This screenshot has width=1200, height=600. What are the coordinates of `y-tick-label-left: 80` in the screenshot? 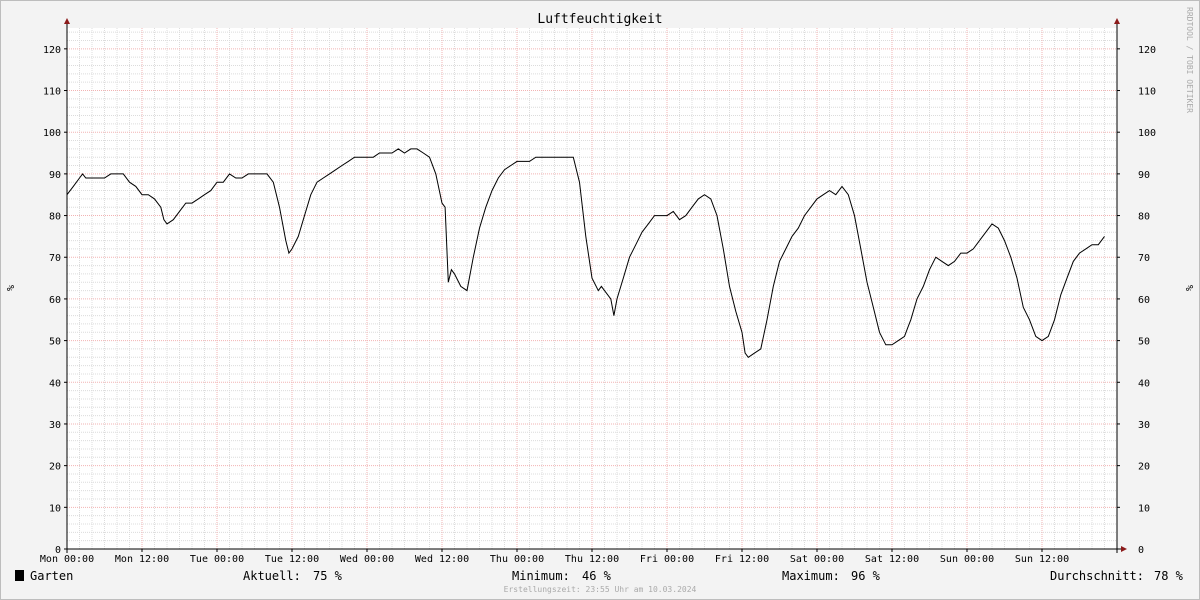 It's located at (55, 217).